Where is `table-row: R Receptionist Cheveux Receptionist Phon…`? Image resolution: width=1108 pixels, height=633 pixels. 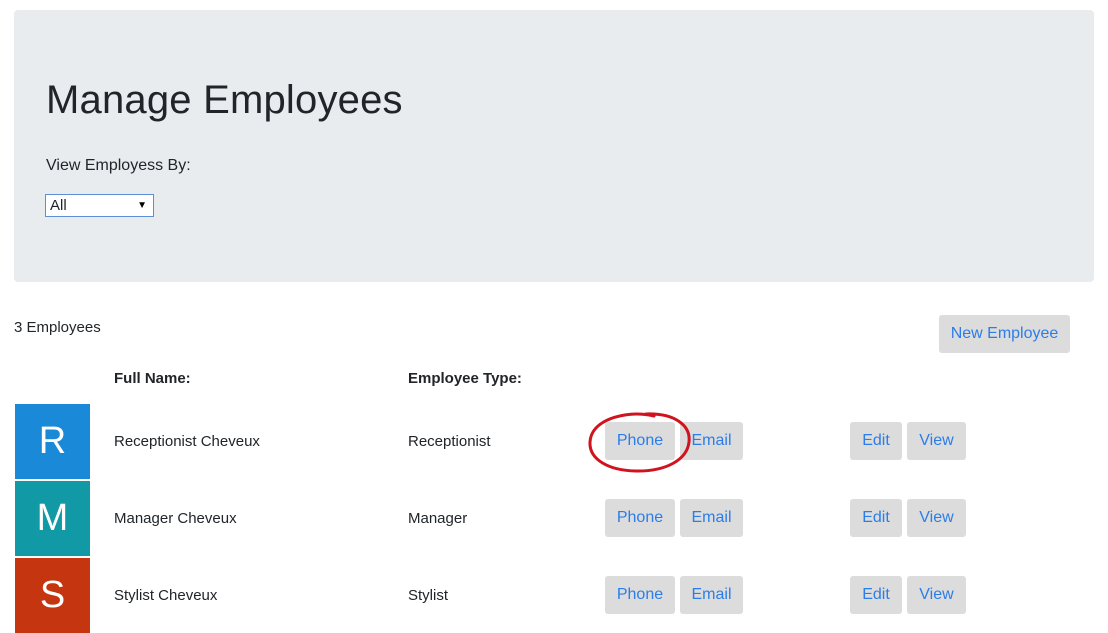
table-row: R Receptionist Cheveux Receptionist Phon… is located at coordinates (554, 441).